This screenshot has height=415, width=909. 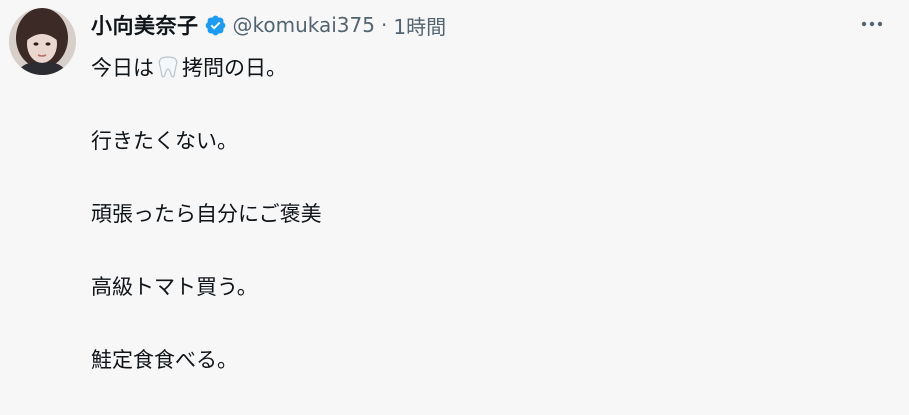 I want to click on tweet-line-2: 行きたくない。, so click(x=164, y=141).